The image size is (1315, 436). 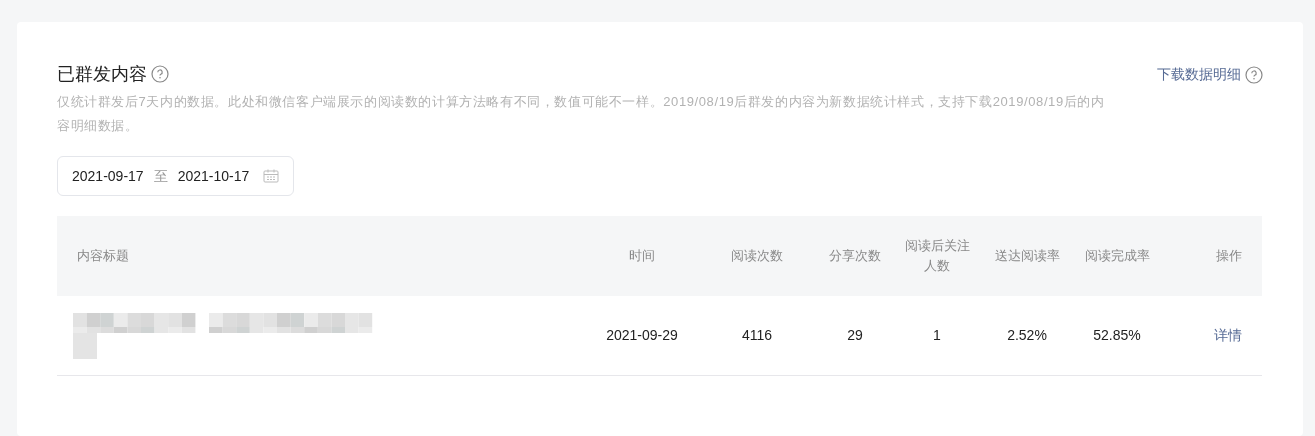 What do you see at coordinates (757, 256) in the screenshot?
I see `column-header: 阅读次数` at bounding box center [757, 256].